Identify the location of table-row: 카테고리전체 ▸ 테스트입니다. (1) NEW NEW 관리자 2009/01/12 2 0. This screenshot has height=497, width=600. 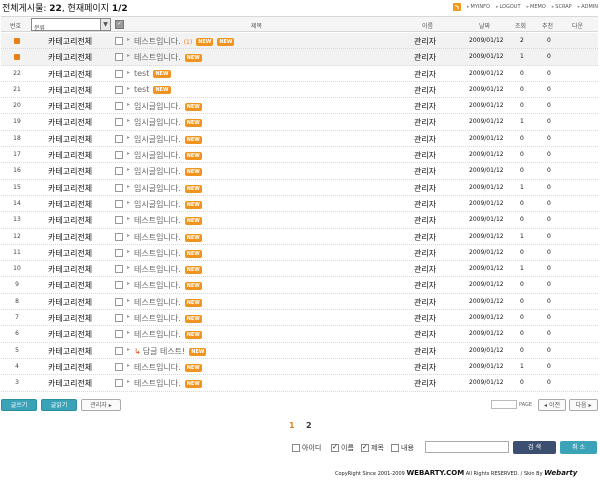
(299, 41).